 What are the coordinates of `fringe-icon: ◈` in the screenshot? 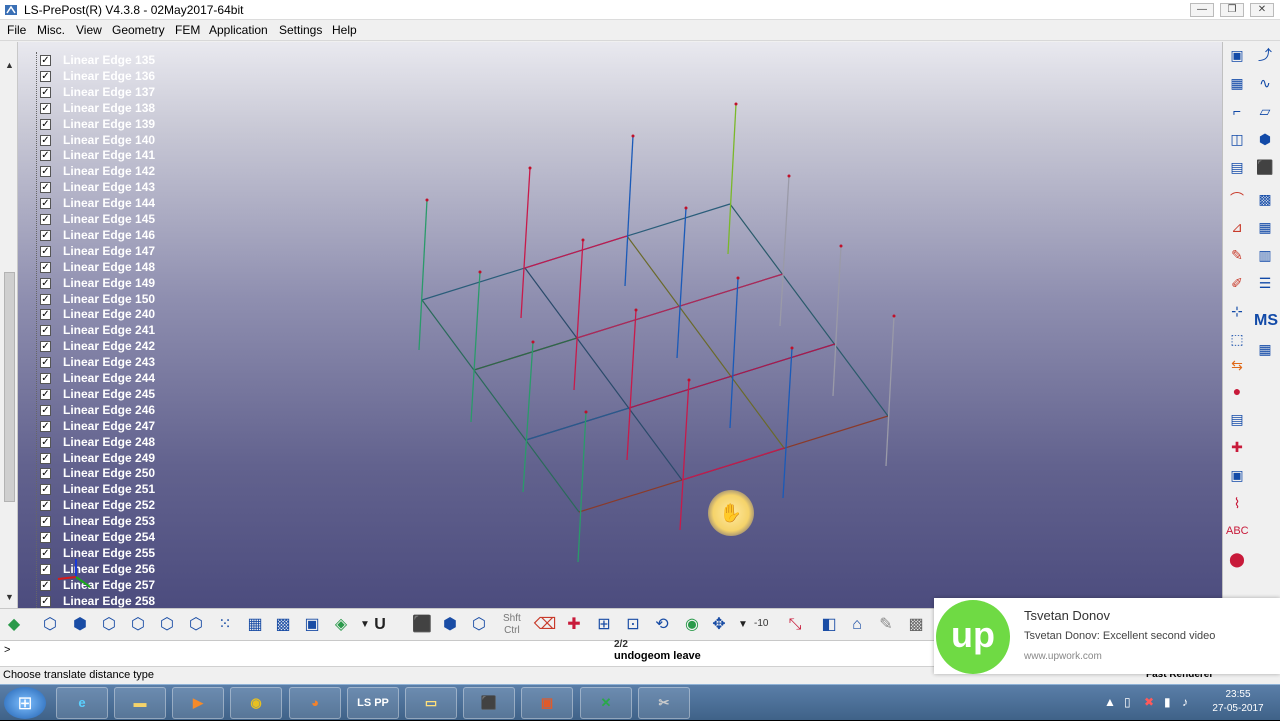 It's located at (341, 625).